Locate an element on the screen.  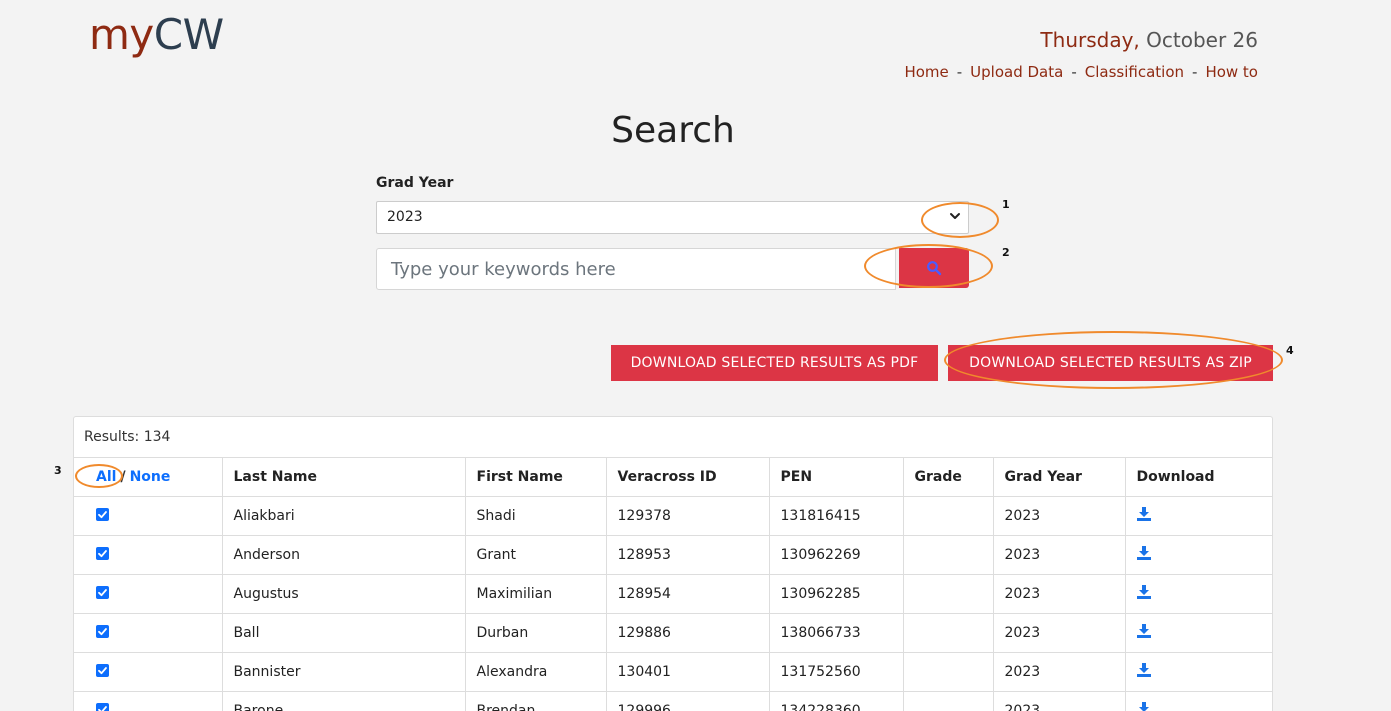
column-grade: Grade is located at coordinates (948, 477).